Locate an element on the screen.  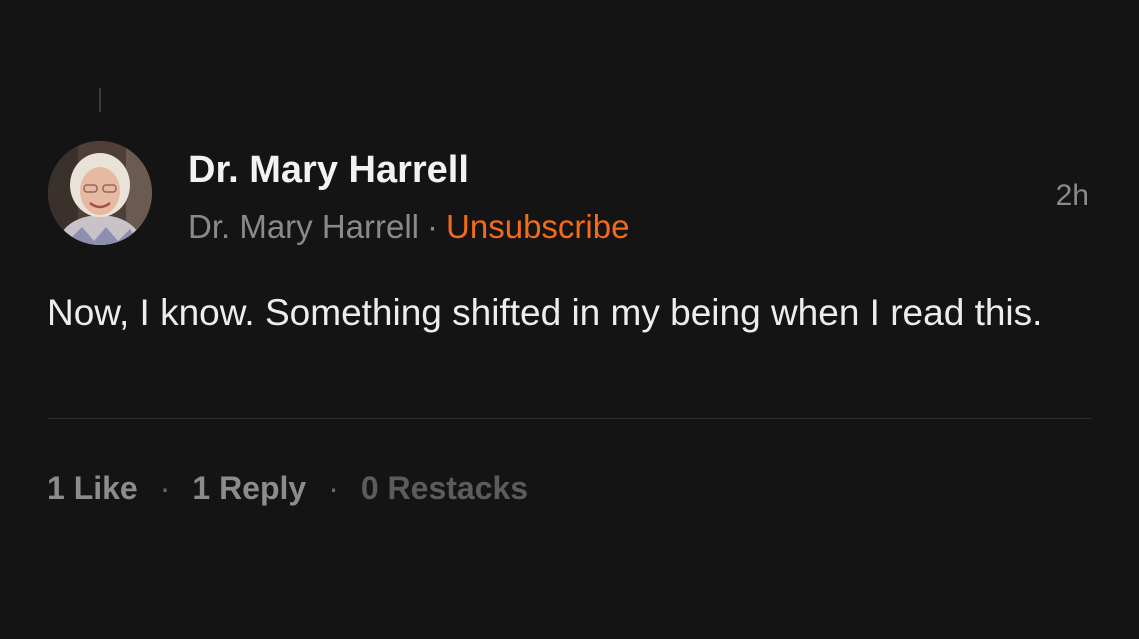
reply-count-button: 1 Reply is located at coordinates (249, 488).